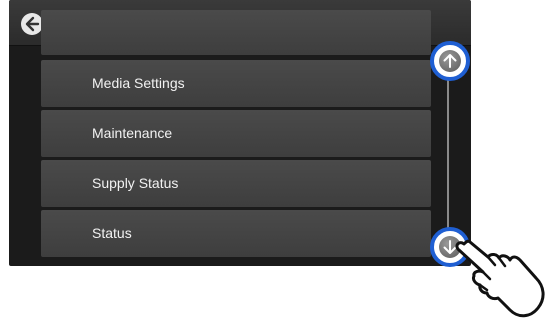  Describe the element at coordinates (236, 233) in the screenshot. I see `menu-item-status: Status` at that location.